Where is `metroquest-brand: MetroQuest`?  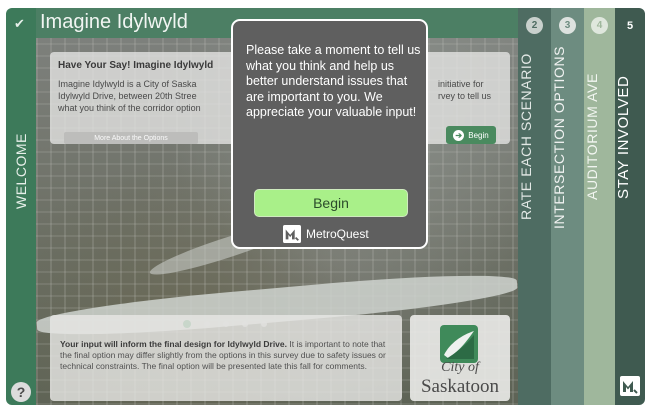
metroquest-brand: MetroQuest is located at coordinates (326, 234).